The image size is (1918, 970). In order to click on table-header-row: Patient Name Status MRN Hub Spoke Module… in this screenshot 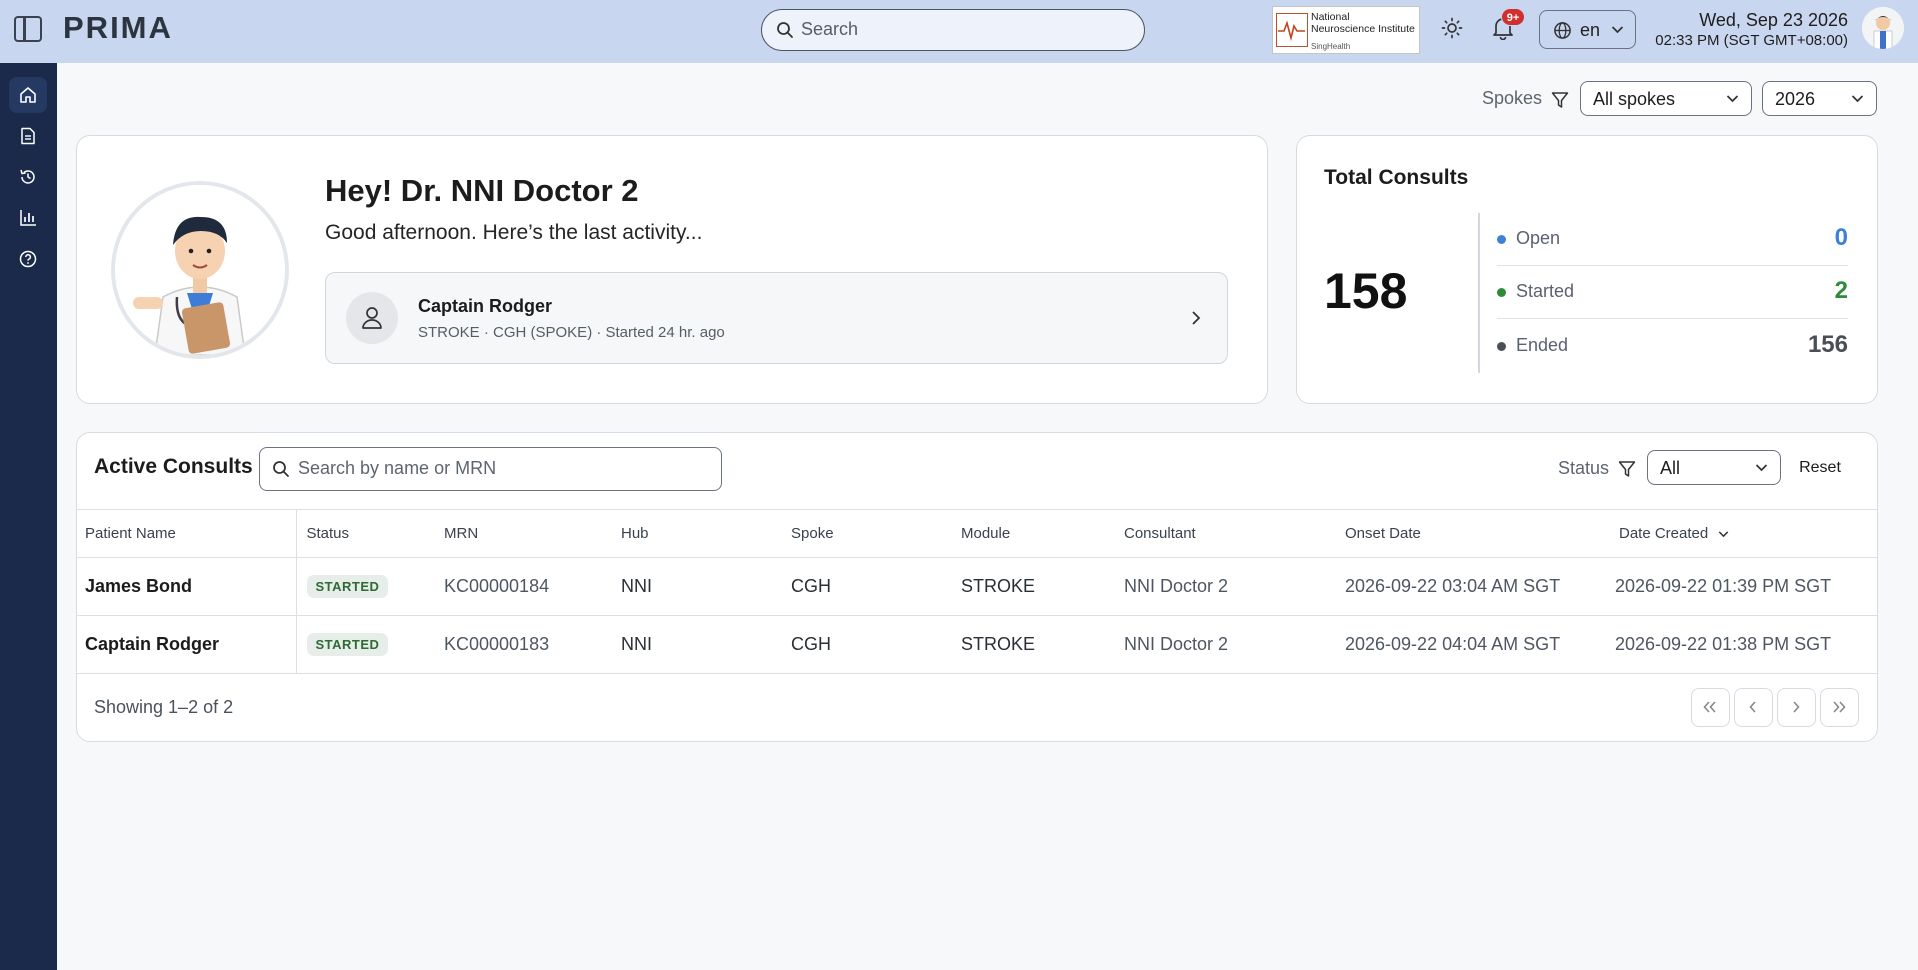, I will do `click(976, 533)`.